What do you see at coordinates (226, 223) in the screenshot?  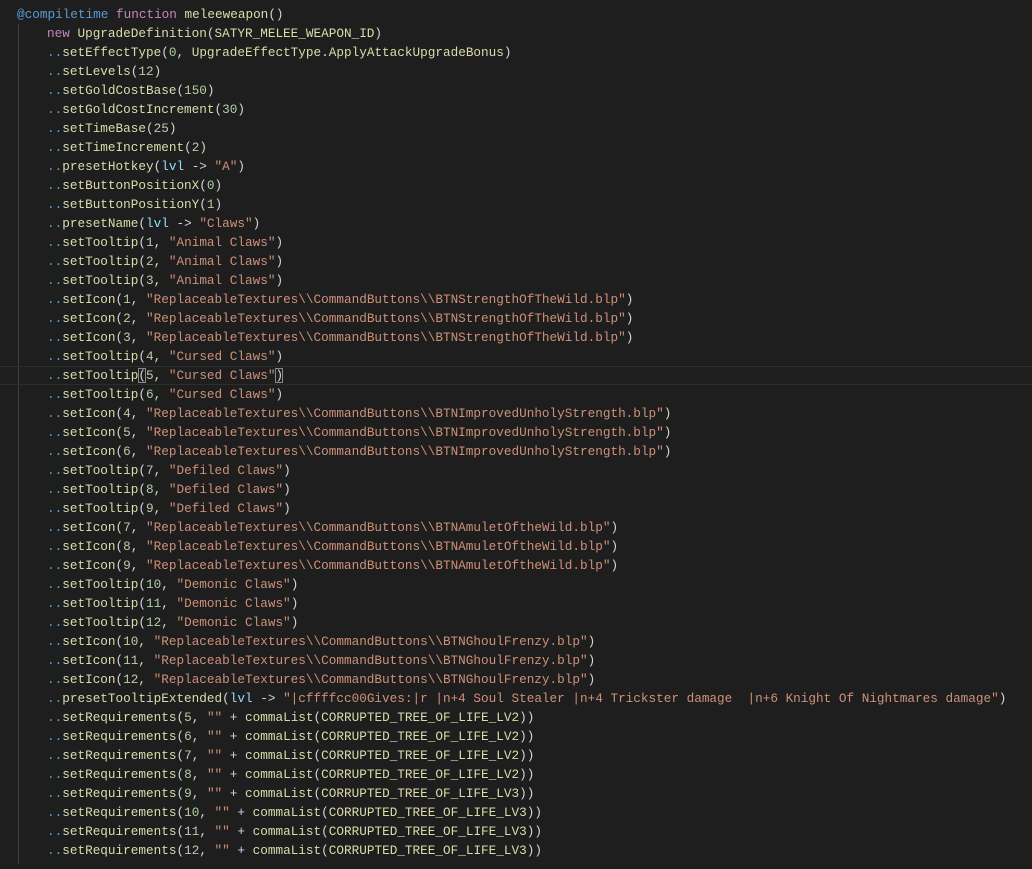 I see `token-string-literal: "Claws"` at bounding box center [226, 223].